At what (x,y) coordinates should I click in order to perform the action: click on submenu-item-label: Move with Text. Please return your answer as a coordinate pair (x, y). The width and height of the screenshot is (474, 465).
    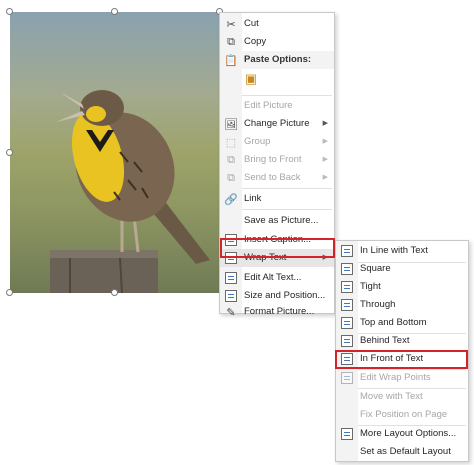
    Looking at the image, I should click on (391, 396).